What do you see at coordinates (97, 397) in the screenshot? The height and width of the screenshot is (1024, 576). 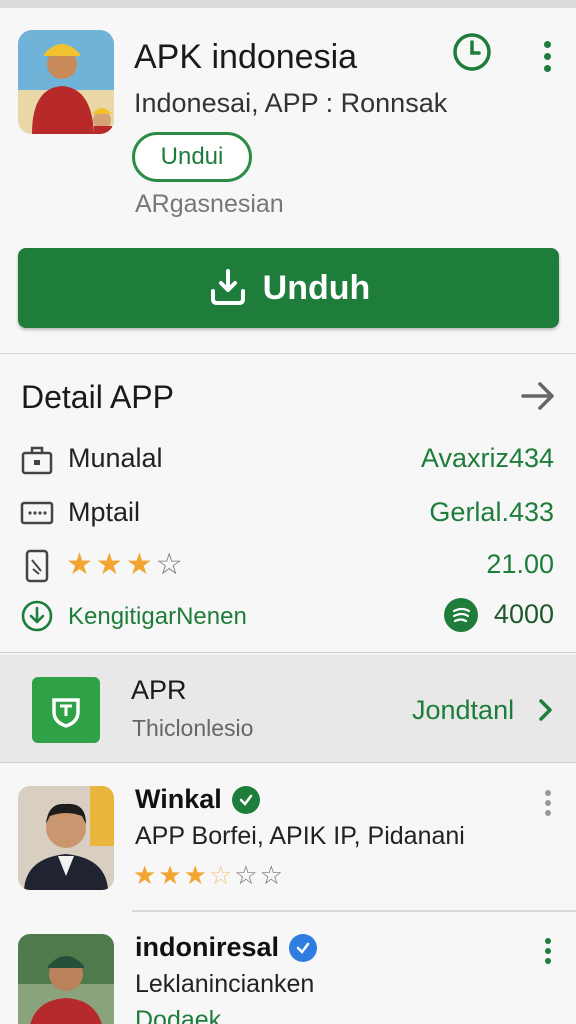 I see `detail-title: Detail APP` at bounding box center [97, 397].